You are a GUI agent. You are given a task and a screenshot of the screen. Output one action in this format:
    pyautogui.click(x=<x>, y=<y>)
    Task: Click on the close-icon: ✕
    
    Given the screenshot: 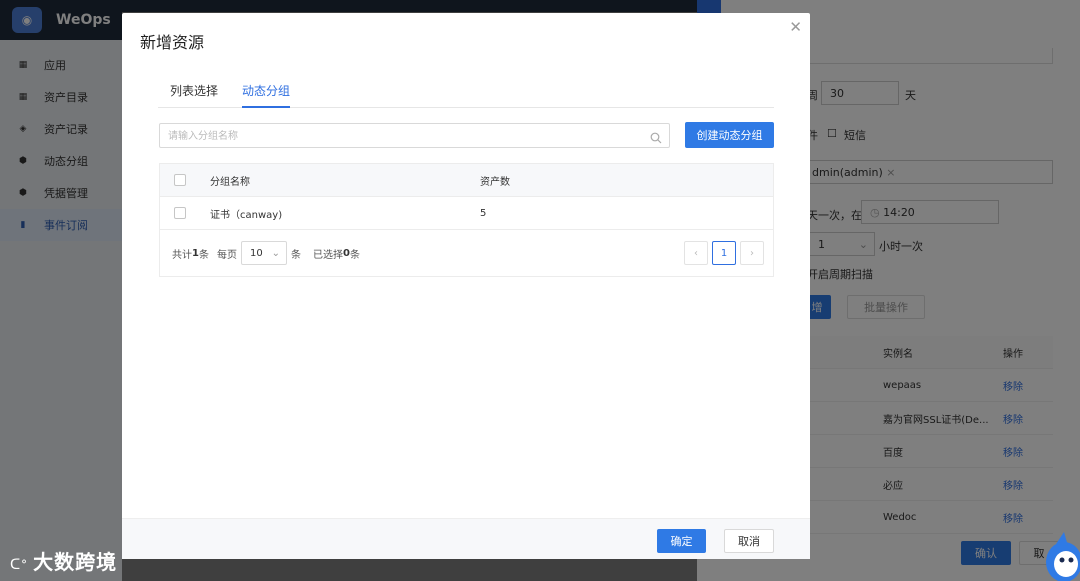 What is the action you would take?
    pyautogui.click(x=795, y=27)
    